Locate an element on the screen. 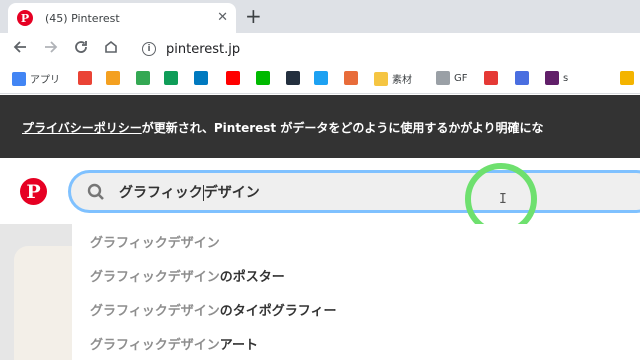 This screenshot has width=640, height=360. bookmark-item: s is located at coordinates (556, 78).